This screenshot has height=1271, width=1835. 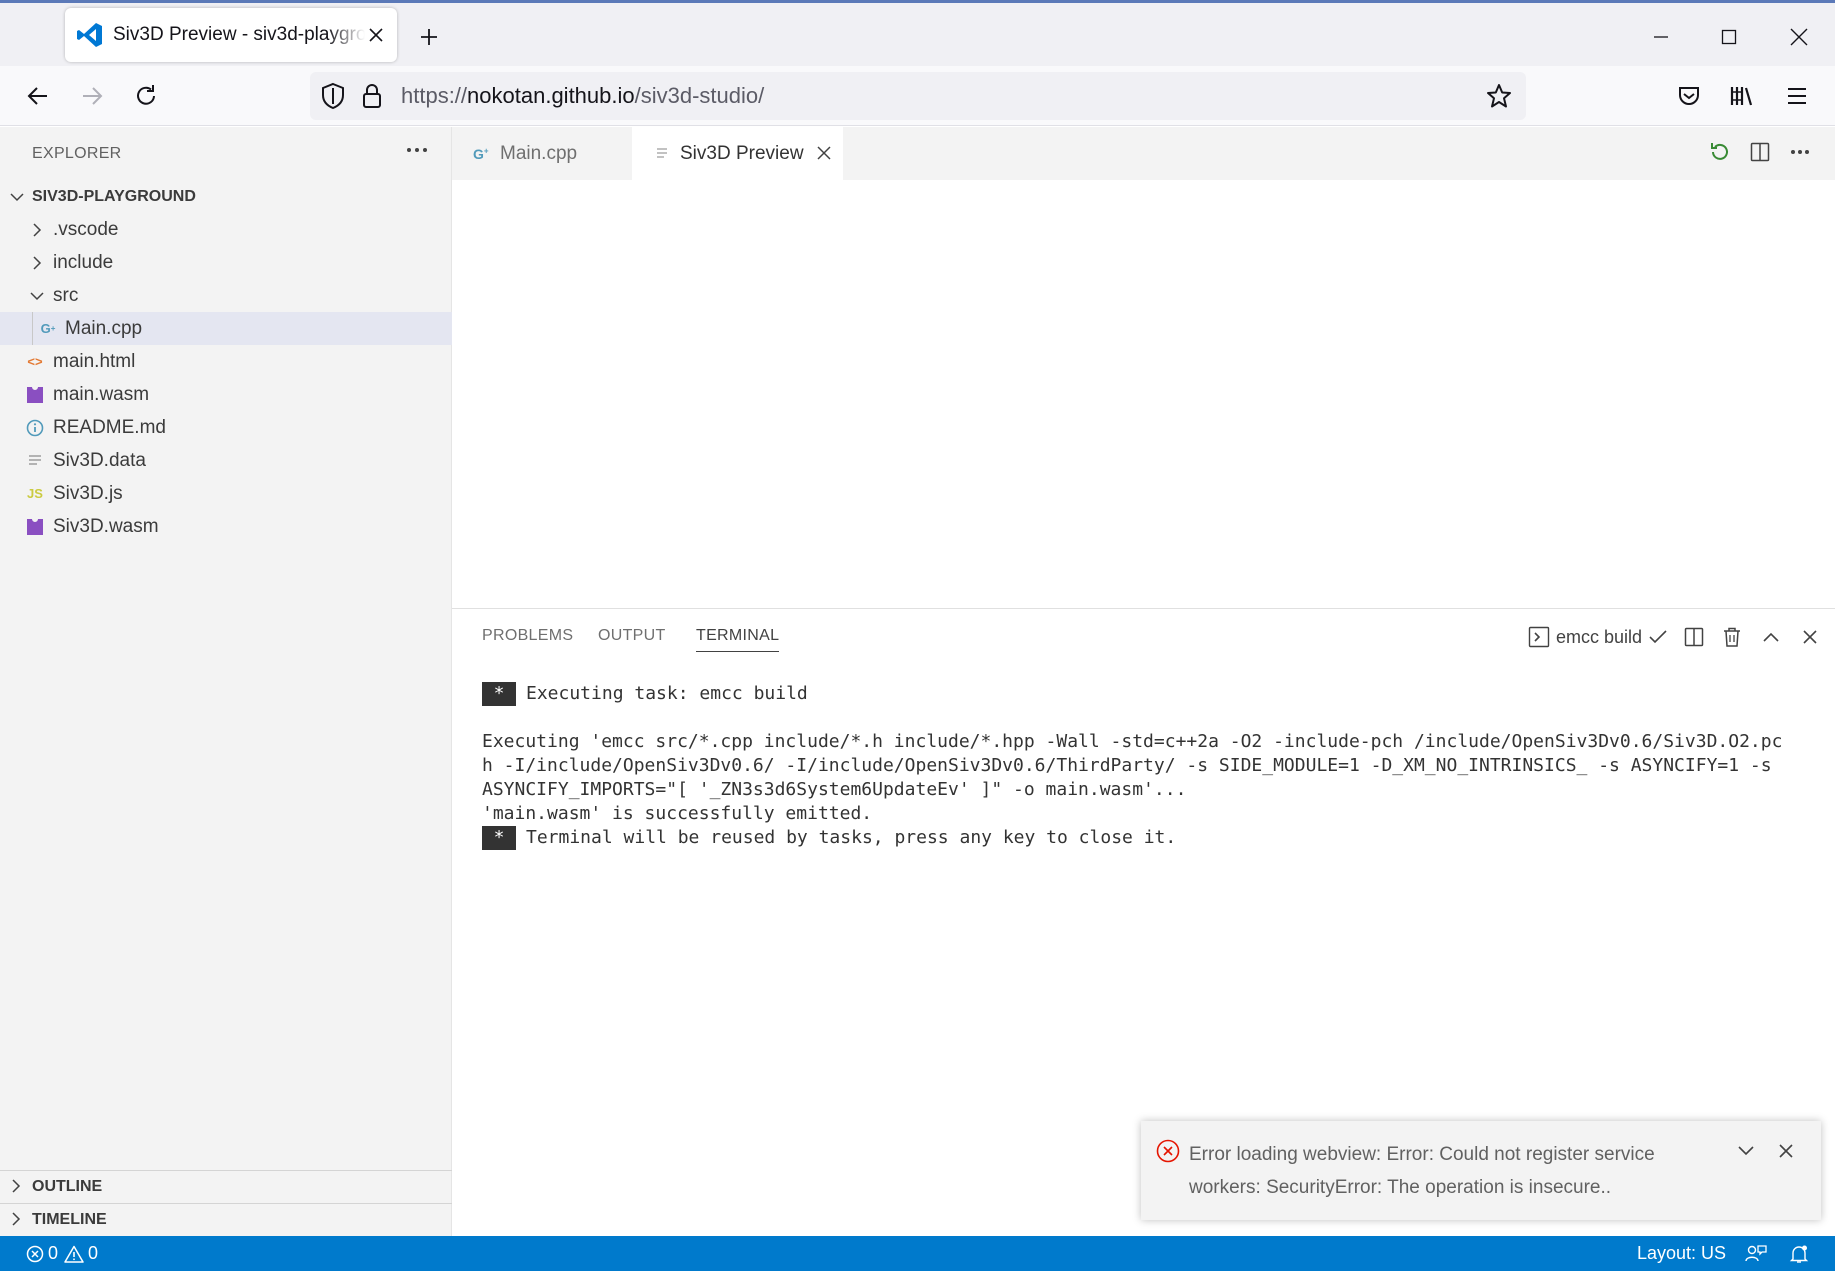 What do you see at coordinates (1539, 637) in the screenshot?
I see `terminal-icon` at bounding box center [1539, 637].